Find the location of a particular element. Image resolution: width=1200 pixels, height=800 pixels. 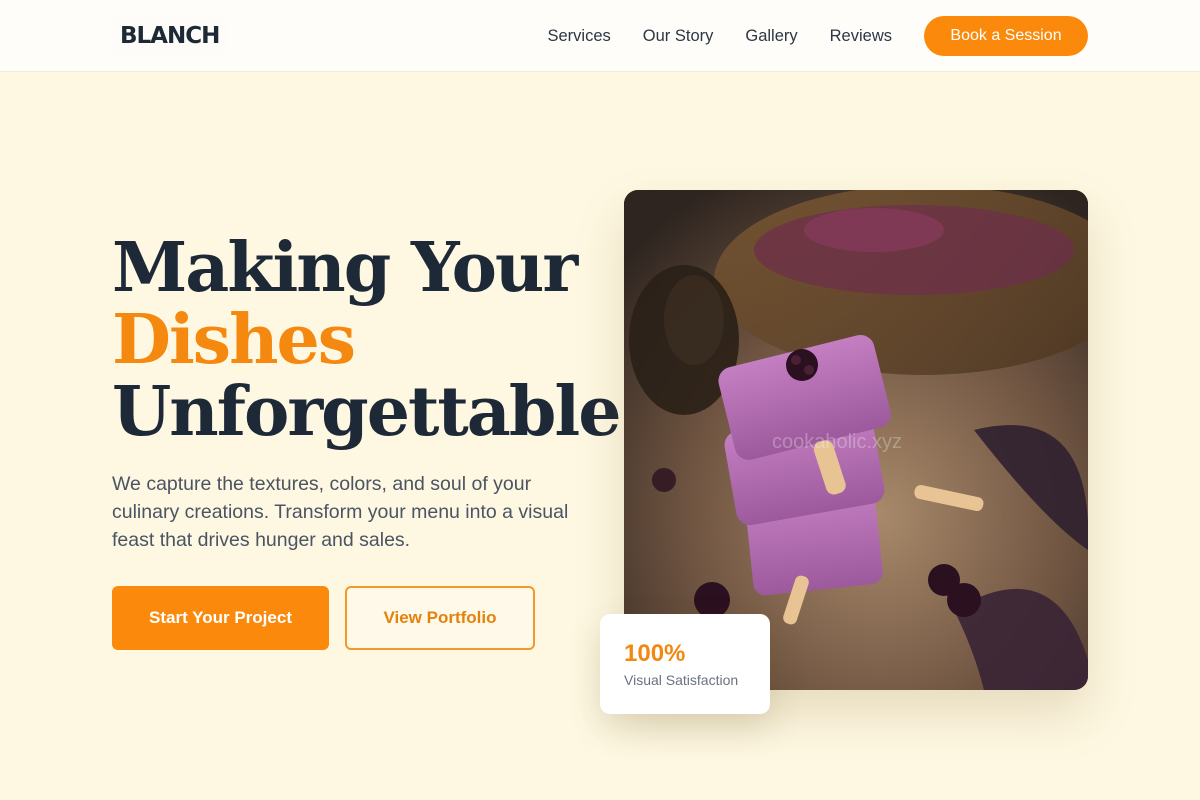

nav-link-reviews: Reviews is located at coordinates (861, 36).